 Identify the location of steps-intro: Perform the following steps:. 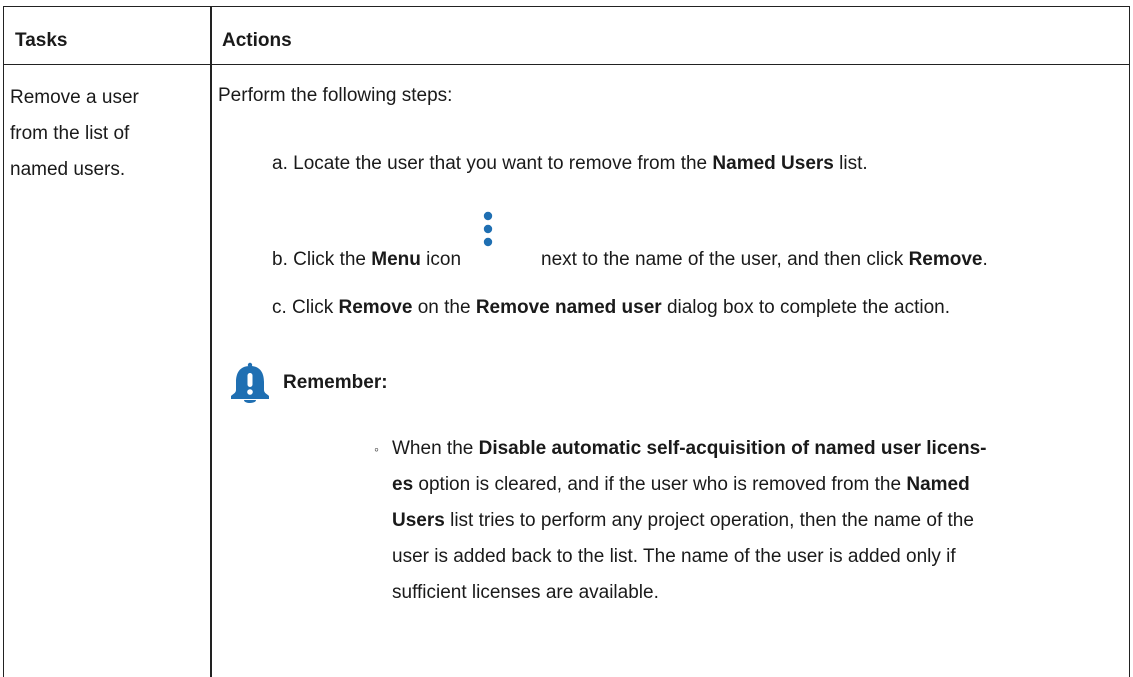
(335, 95).